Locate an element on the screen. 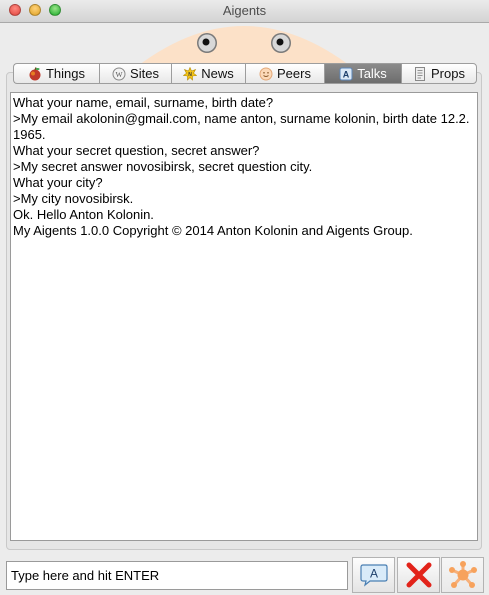 The width and height of the screenshot is (489, 595). tab-label: Things is located at coordinates (65, 73).